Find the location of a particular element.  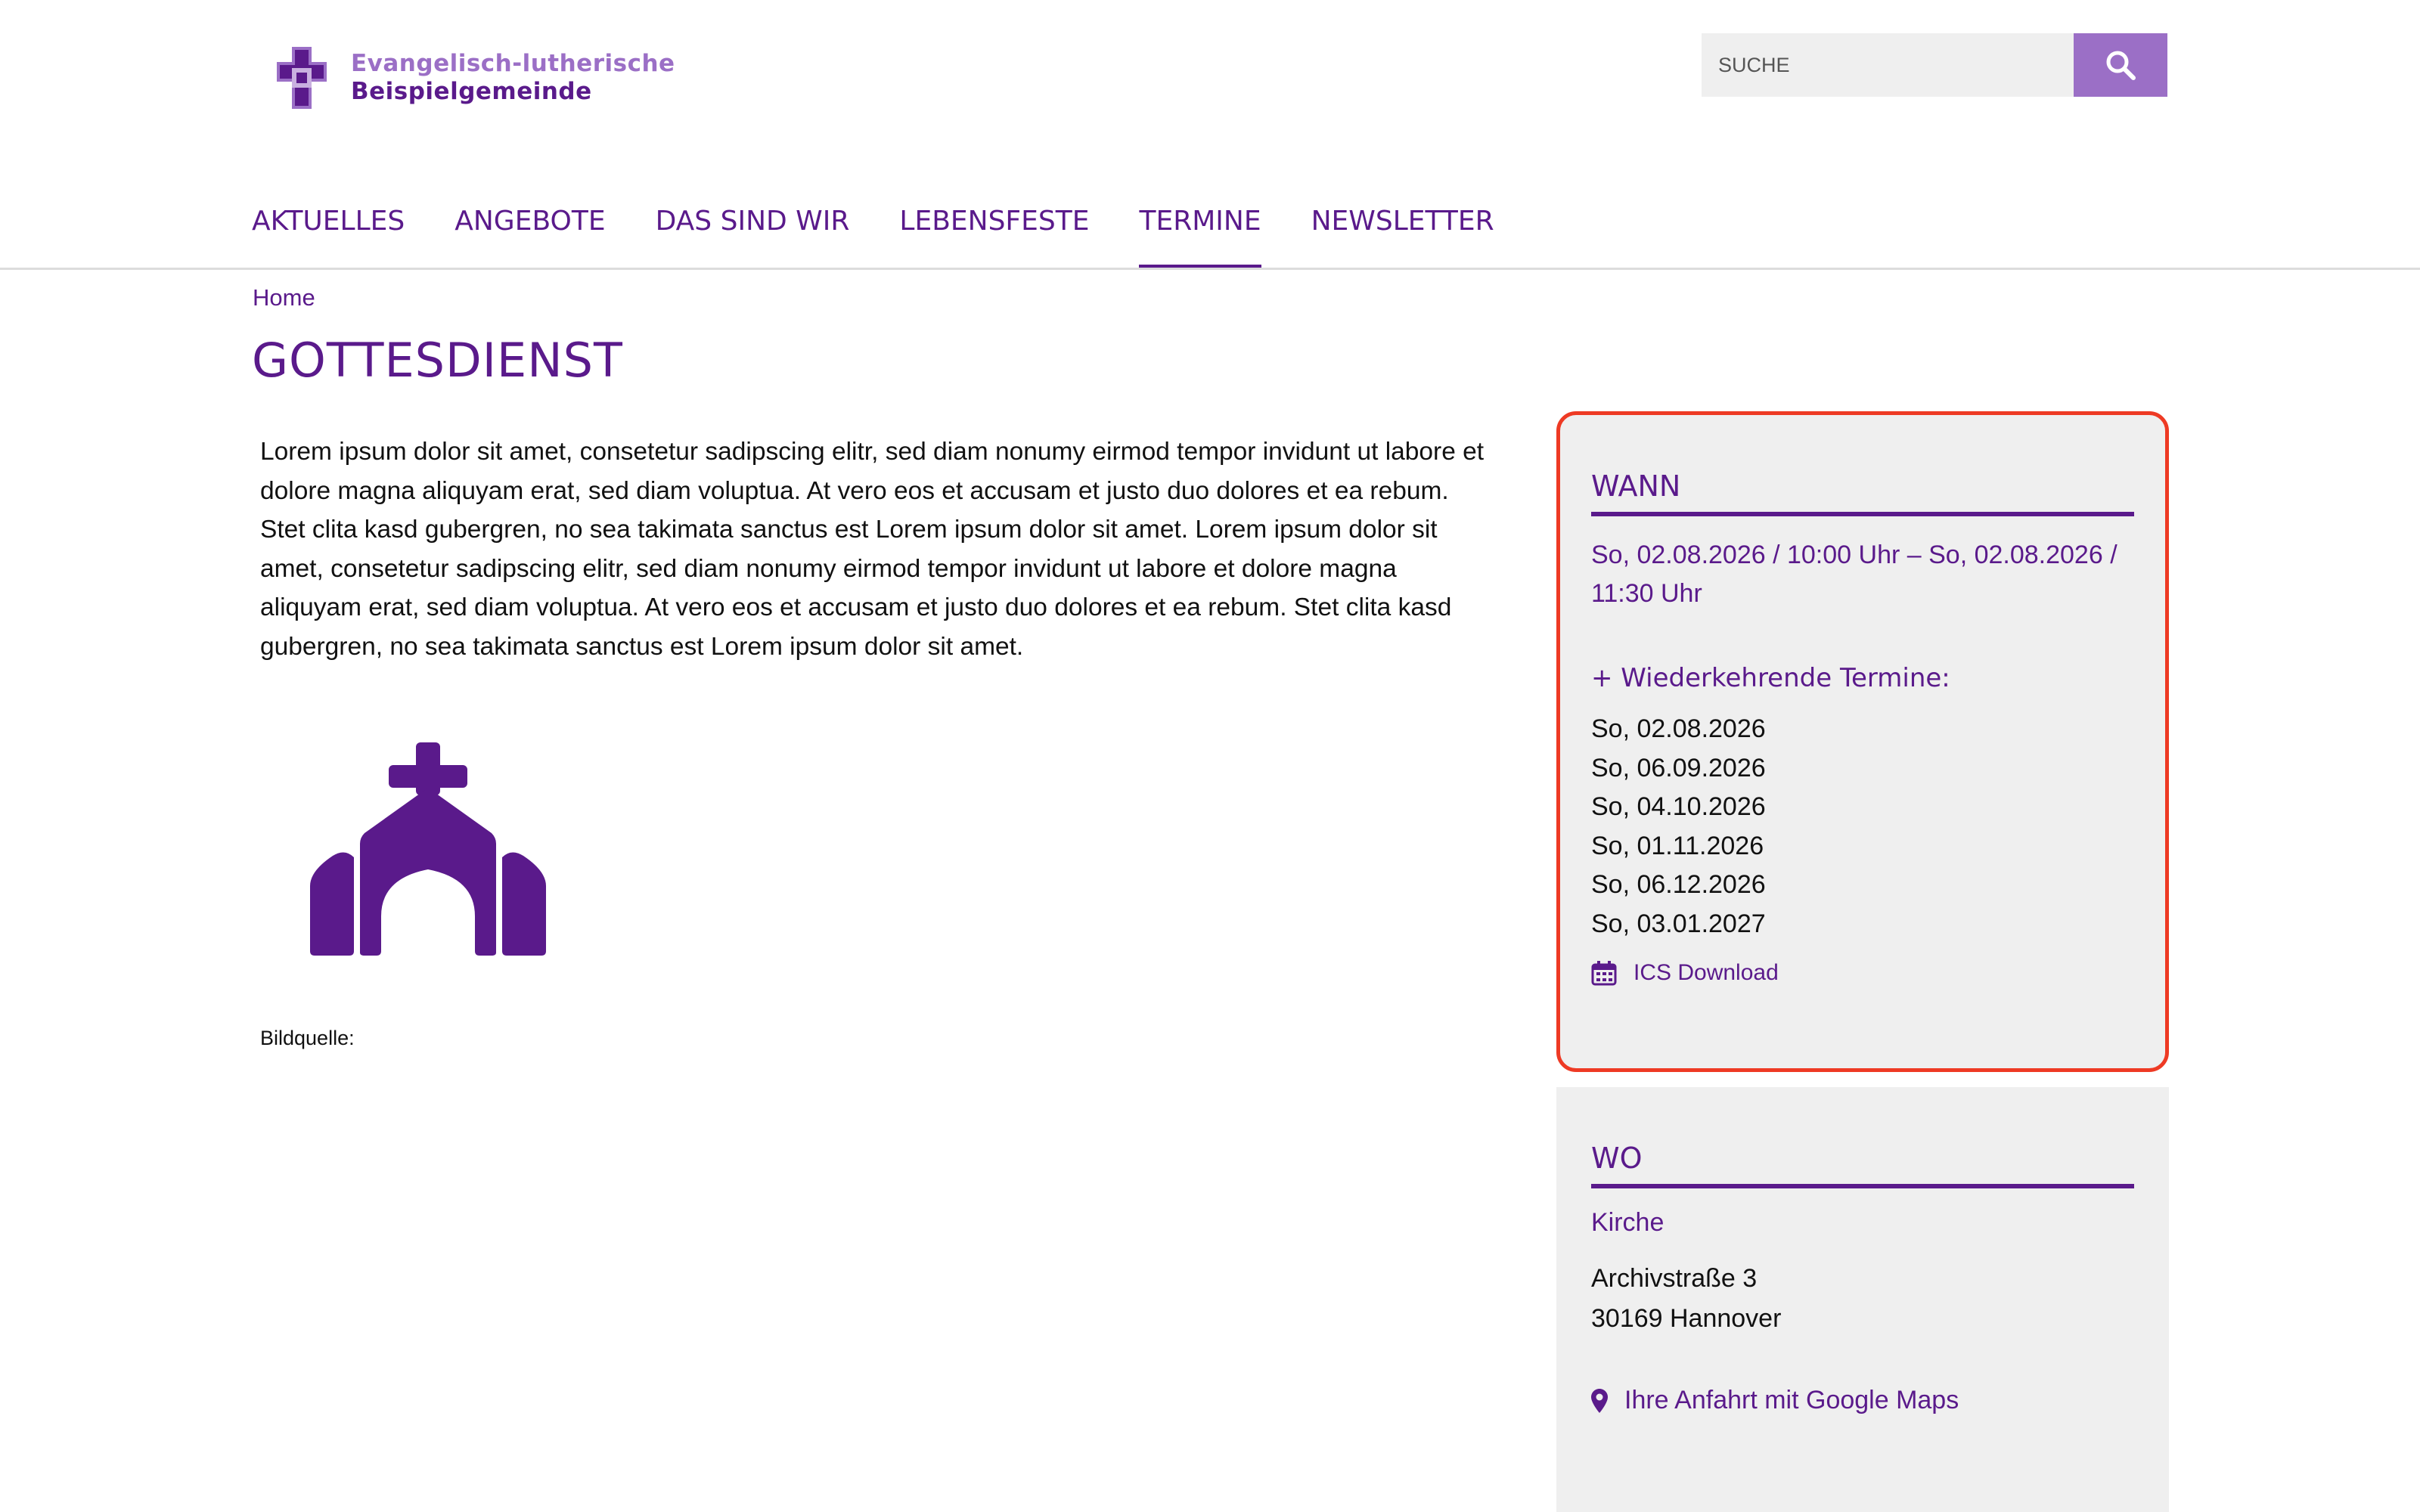

cross-logo-icon is located at coordinates (302, 78).